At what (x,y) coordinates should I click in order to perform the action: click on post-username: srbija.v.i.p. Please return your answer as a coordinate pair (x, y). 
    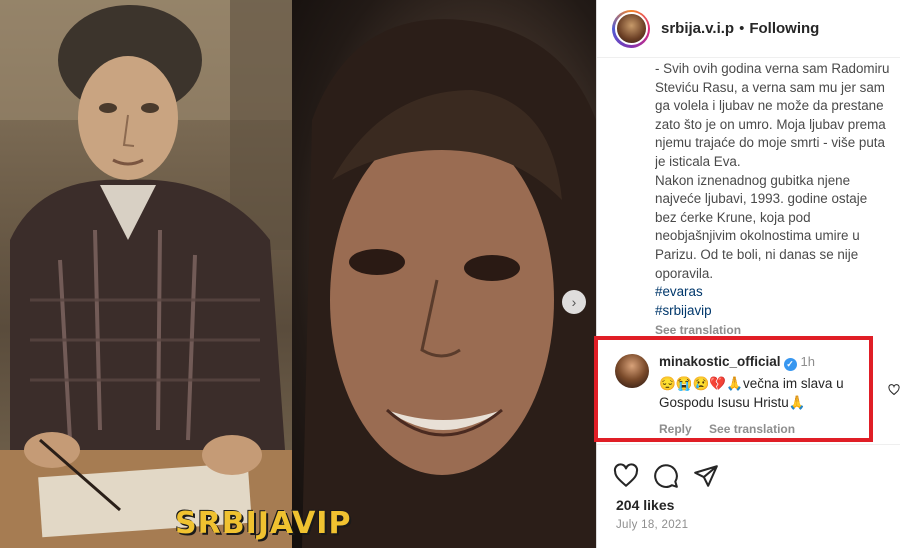
    Looking at the image, I should click on (697, 28).